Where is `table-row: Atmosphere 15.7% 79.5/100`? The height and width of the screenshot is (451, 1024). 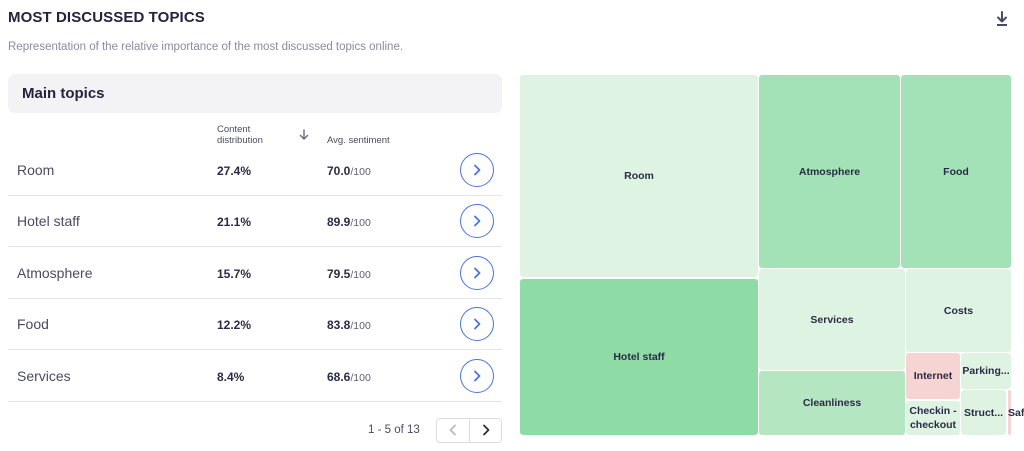 table-row: Atmosphere 15.7% 79.5/100 is located at coordinates (255, 273).